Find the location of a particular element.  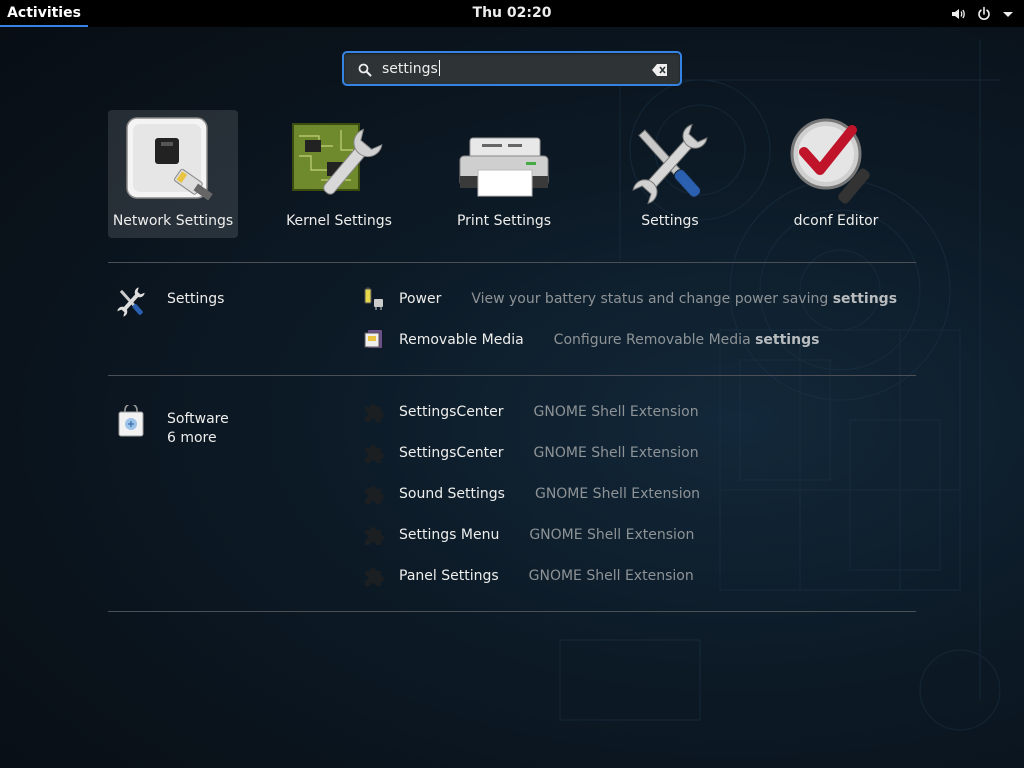

app-result-kernel-settings: Kernel Settings is located at coordinates (339, 174).